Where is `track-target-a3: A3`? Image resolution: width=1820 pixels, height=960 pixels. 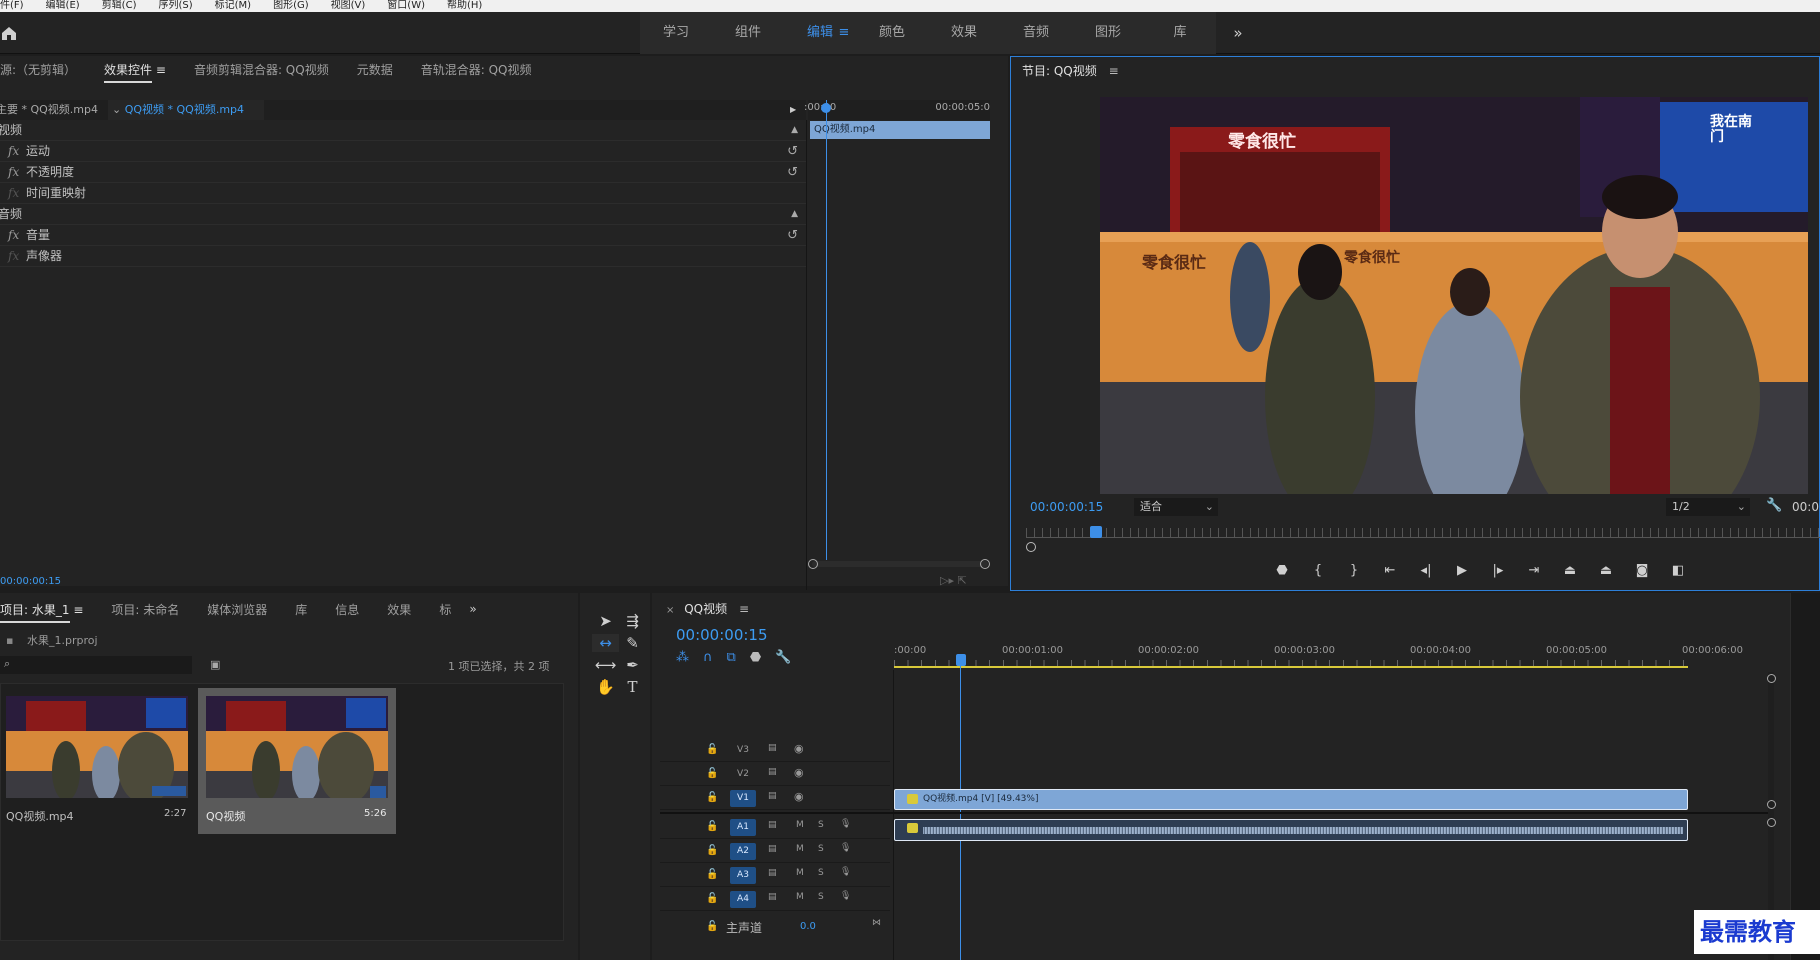 track-target-a3: A3 is located at coordinates (743, 875).